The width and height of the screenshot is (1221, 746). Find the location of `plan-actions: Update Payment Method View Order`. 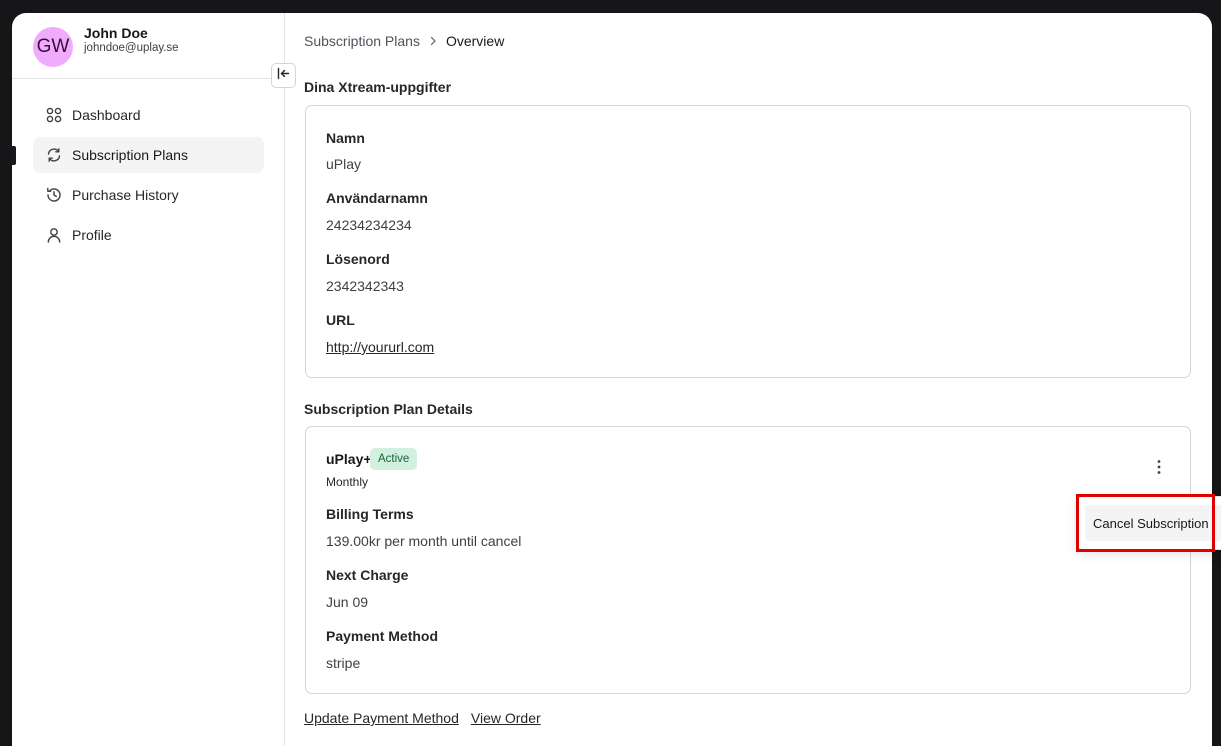

plan-actions: Update Payment Method View Order is located at coordinates (422, 718).